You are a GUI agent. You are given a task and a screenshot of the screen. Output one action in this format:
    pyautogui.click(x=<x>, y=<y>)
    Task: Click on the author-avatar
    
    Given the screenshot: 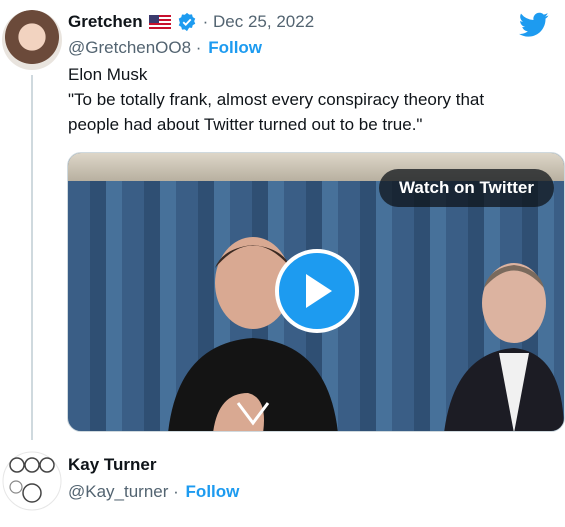 What is the action you would take?
    pyautogui.click(x=32, y=40)
    